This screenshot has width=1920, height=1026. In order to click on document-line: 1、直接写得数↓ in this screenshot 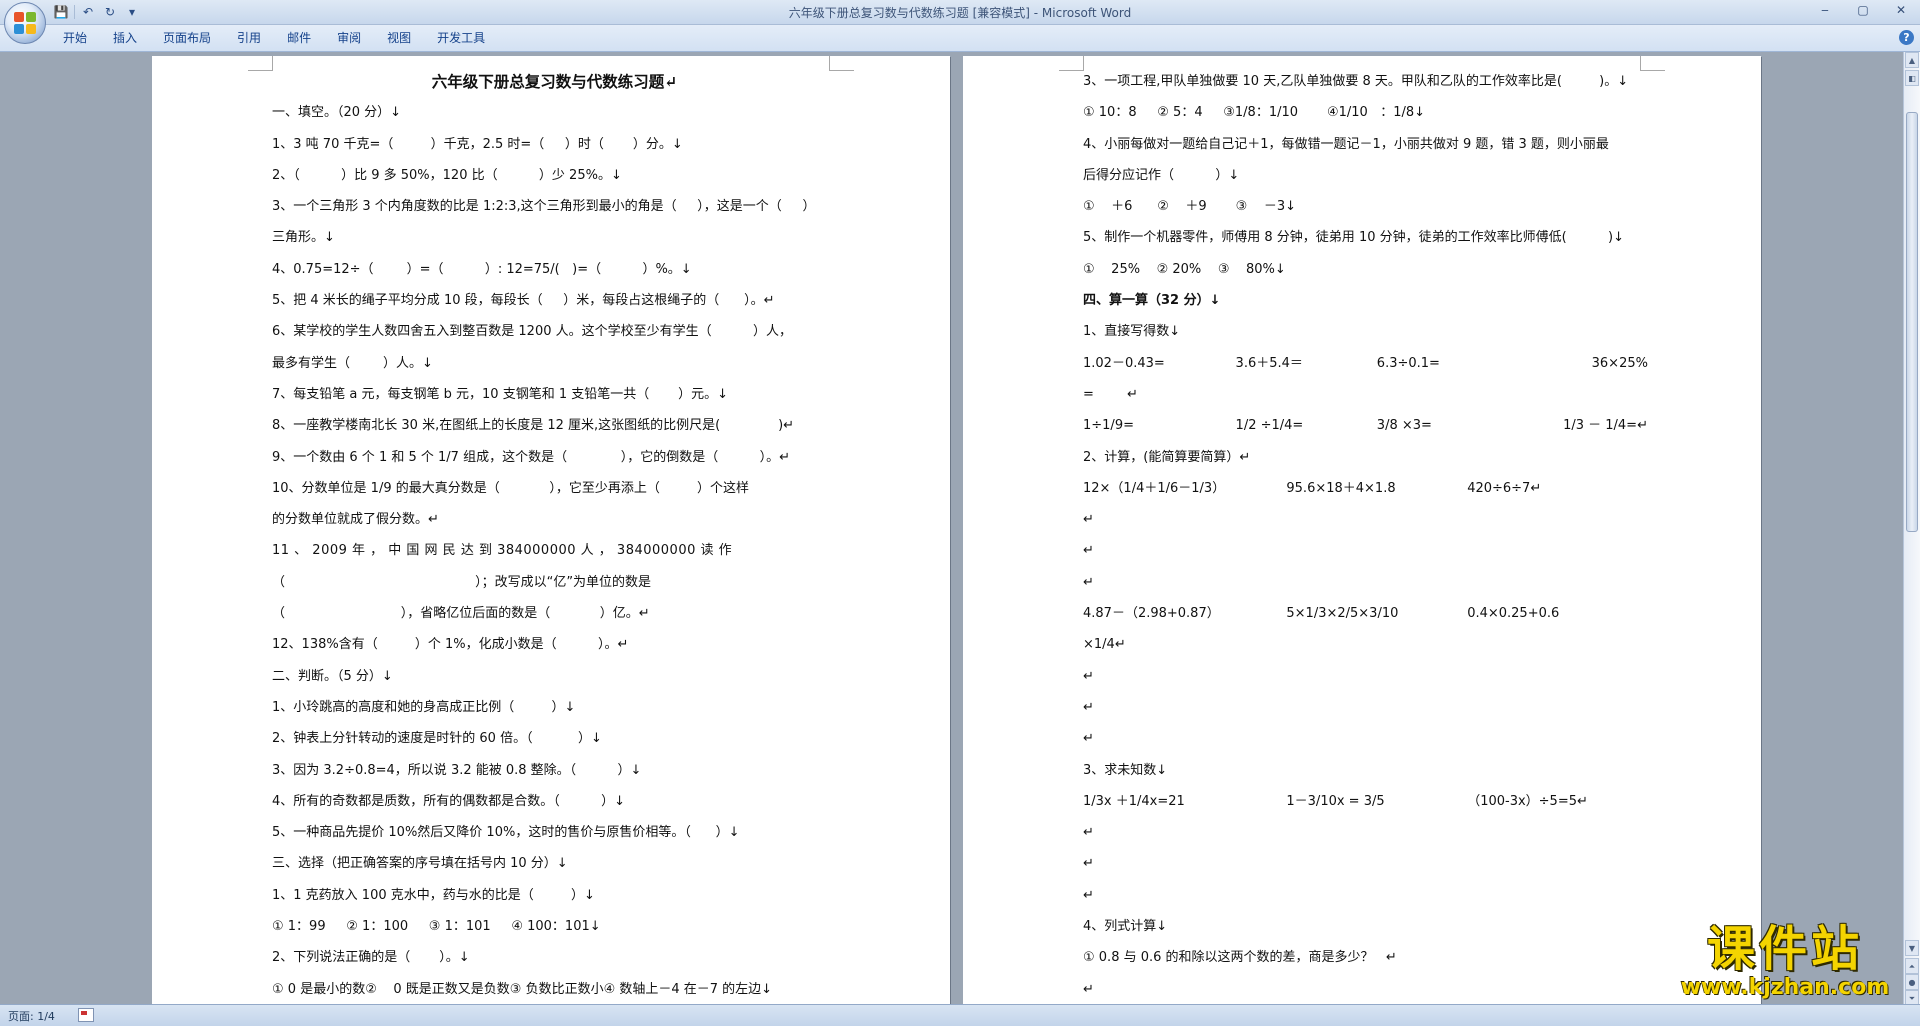, I will do `click(1132, 332)`.